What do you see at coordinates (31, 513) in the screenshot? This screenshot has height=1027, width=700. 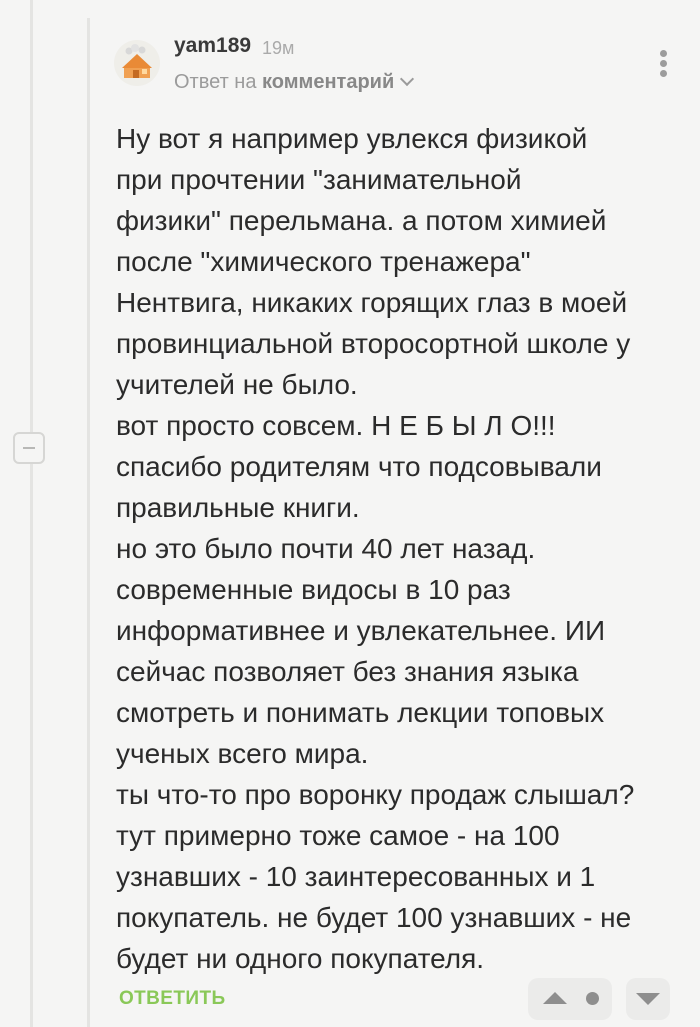 I see `thread-line-outer` at bounding box center [31, 513].